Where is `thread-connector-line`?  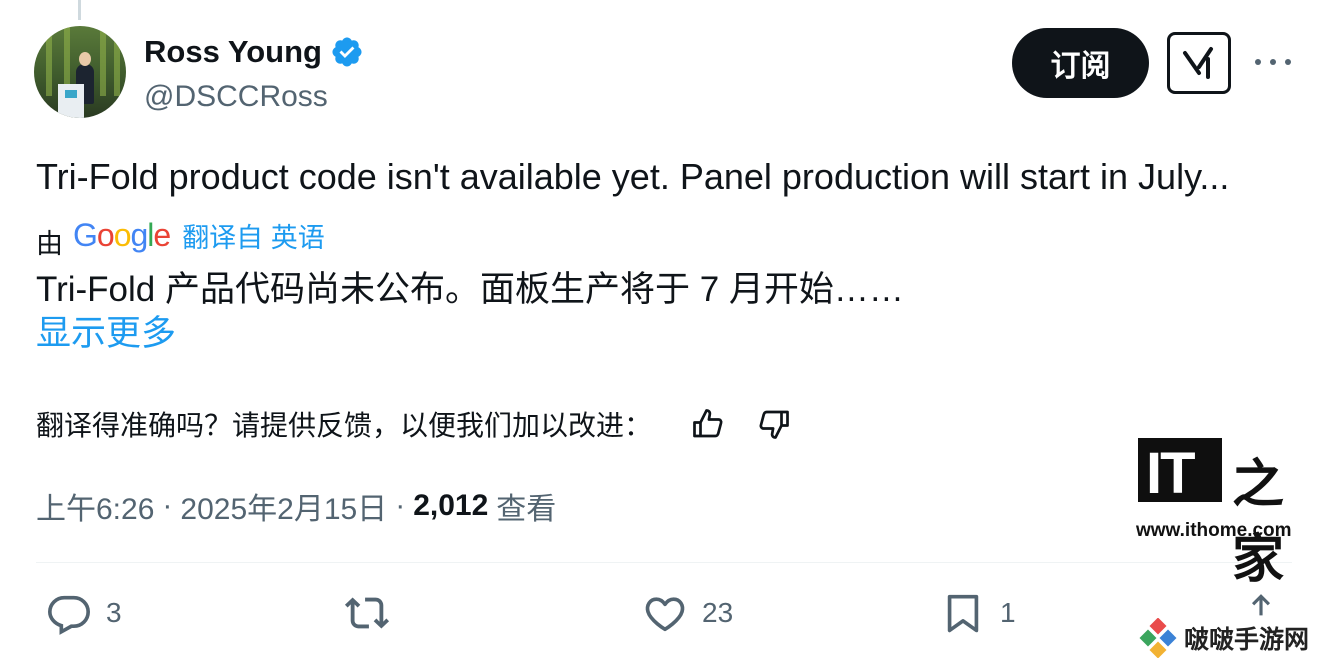 thread-connector-line is located at coordinates (79, 10).